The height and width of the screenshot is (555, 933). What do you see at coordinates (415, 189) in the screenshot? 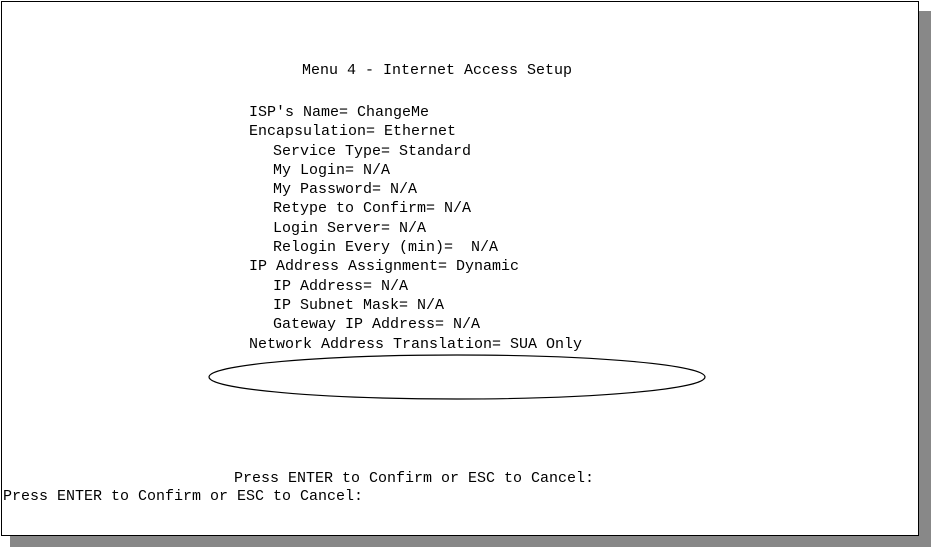
I see `my-password-field: My Password= N/A` at bounding box center [415, 189].